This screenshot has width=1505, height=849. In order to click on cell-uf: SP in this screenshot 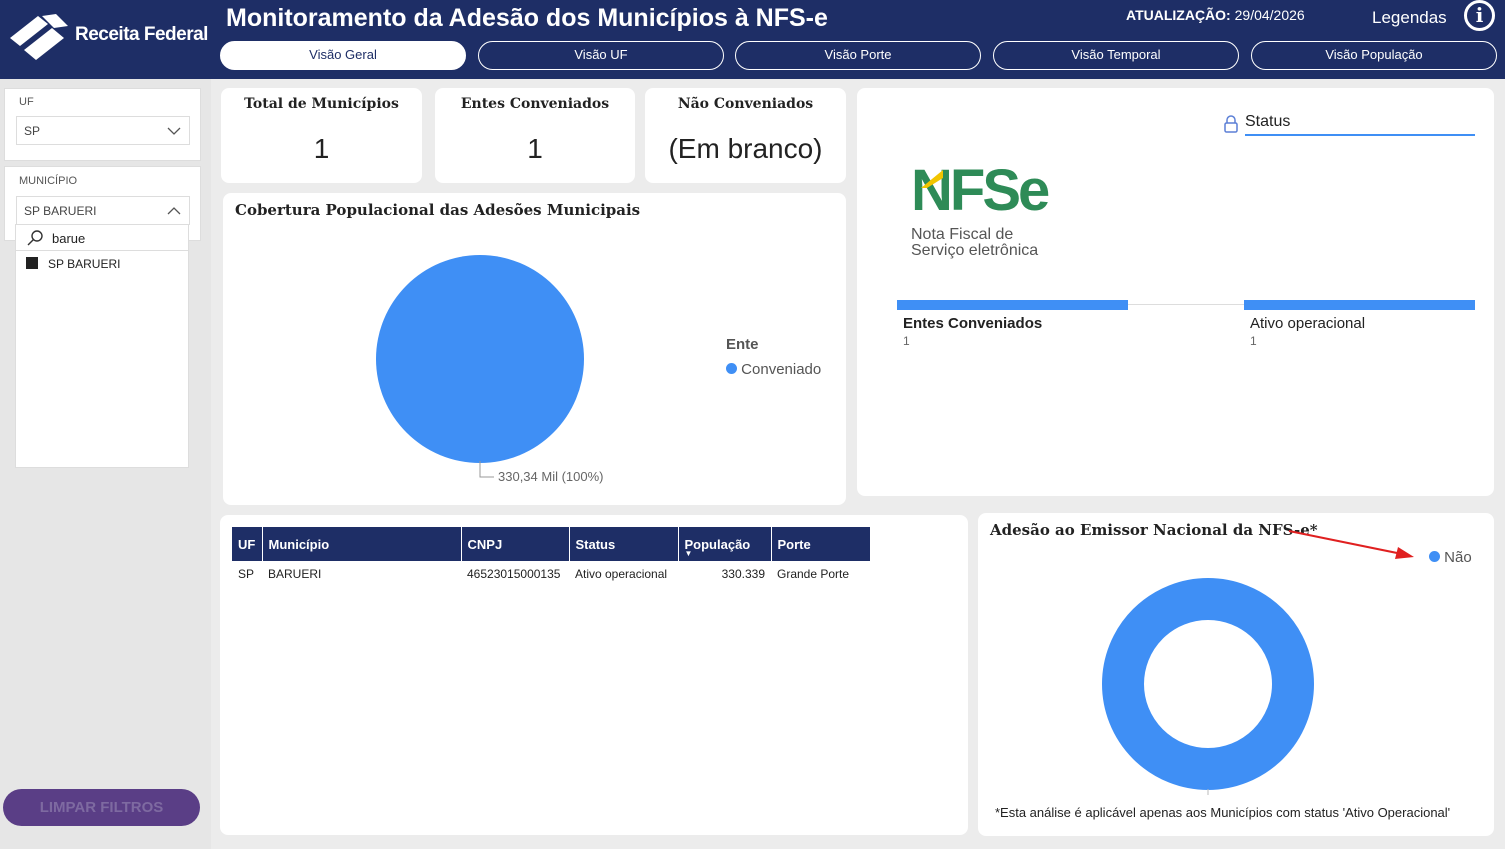, I will do `click(246, 574)`.